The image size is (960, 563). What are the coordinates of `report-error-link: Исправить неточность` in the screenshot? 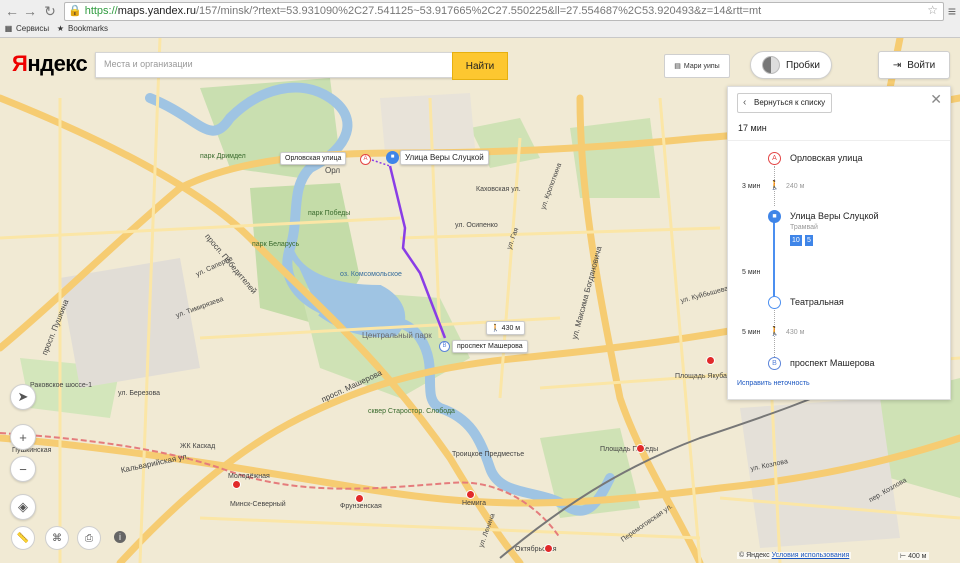 It's located at (773, 383).